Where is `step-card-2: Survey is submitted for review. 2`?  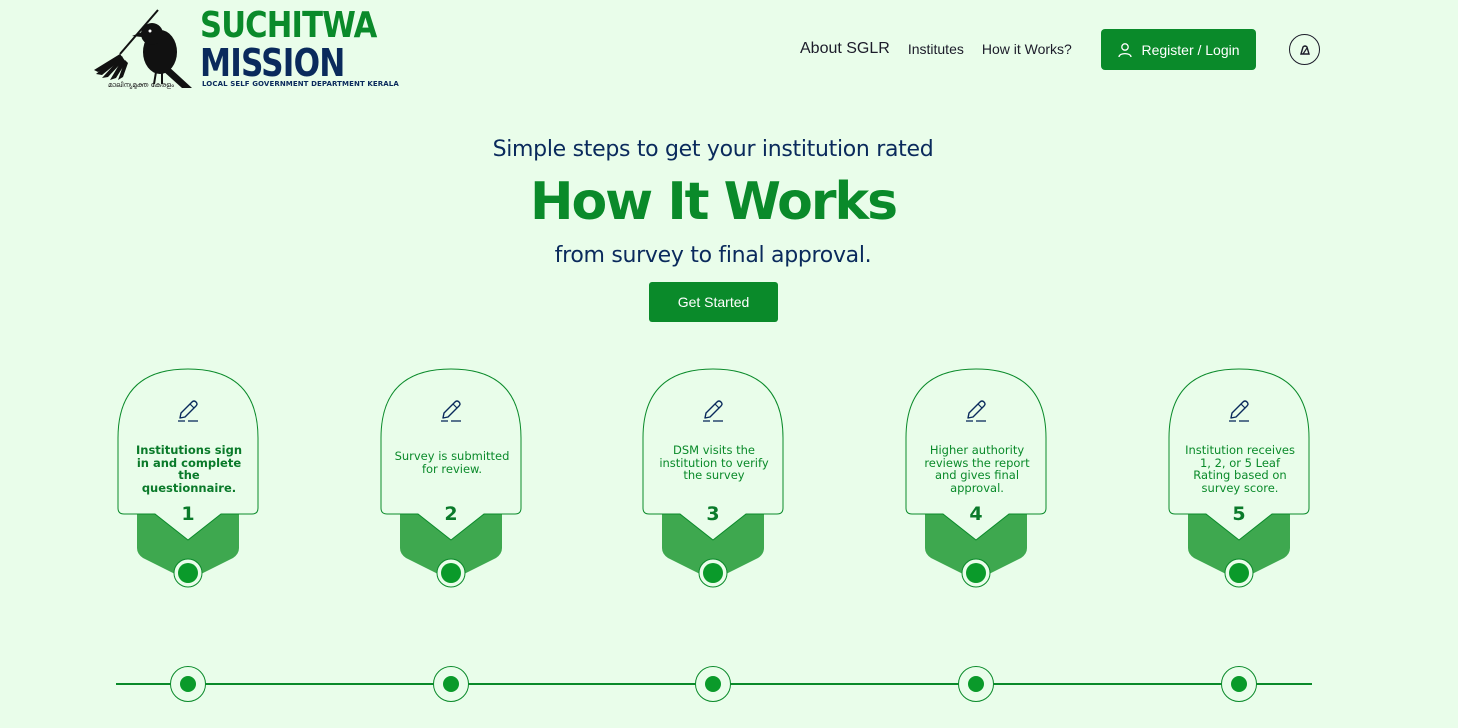
step-card-2: Survey is submitted for review. 2 is located at coordinates (452, 478).